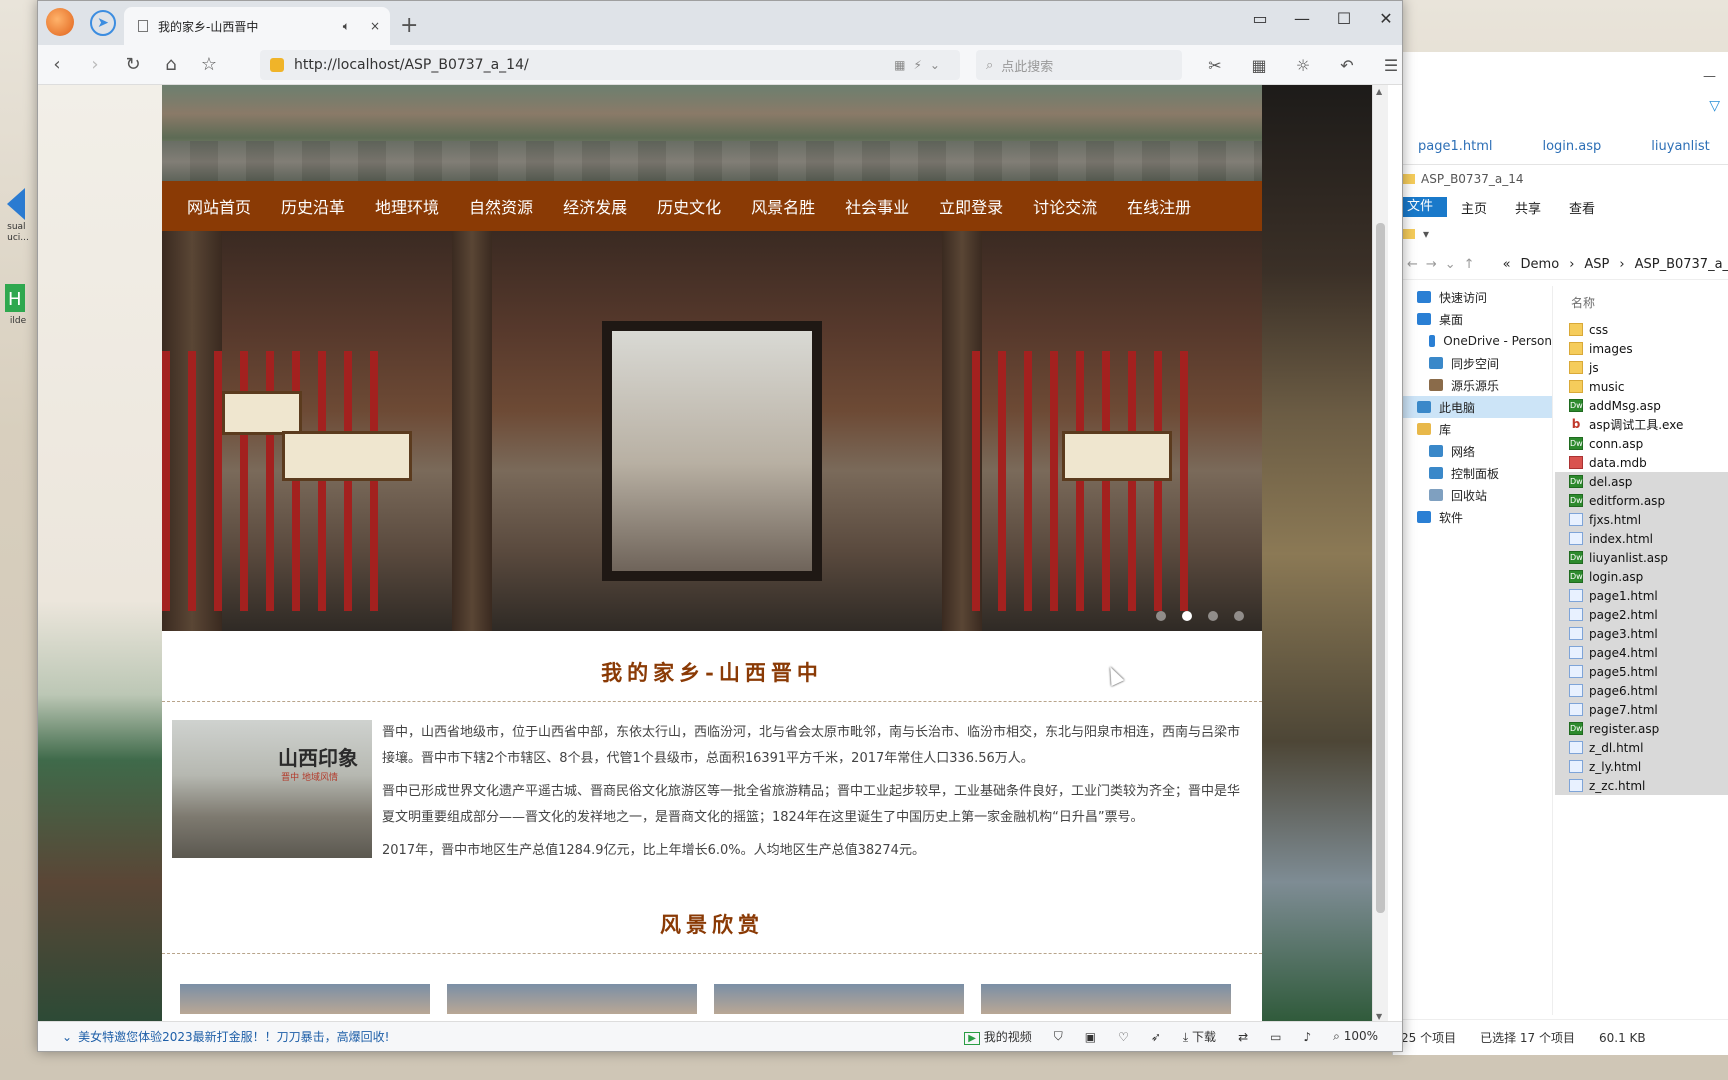  What do you see at coordinates (1641, 303) in the screenshot?
I see `column-header-name: 名称` at bounding box center [1641, 303].